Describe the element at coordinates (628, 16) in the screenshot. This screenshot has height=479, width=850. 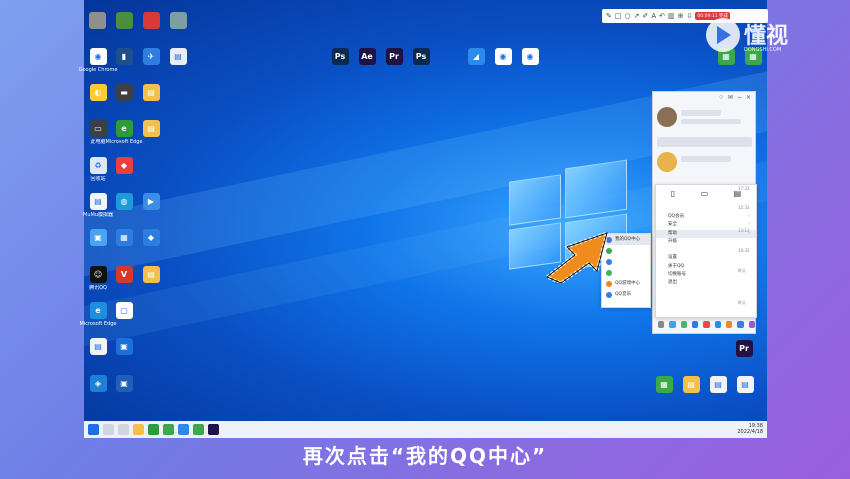
I see `circle-icon: ○` at that location.